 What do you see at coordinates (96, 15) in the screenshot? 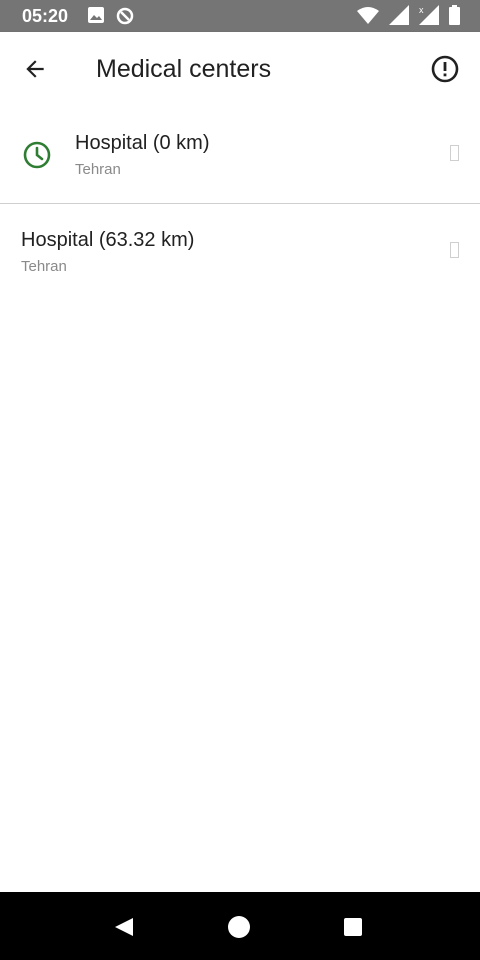
I see `image-icon` at bounding box center [96, 15].